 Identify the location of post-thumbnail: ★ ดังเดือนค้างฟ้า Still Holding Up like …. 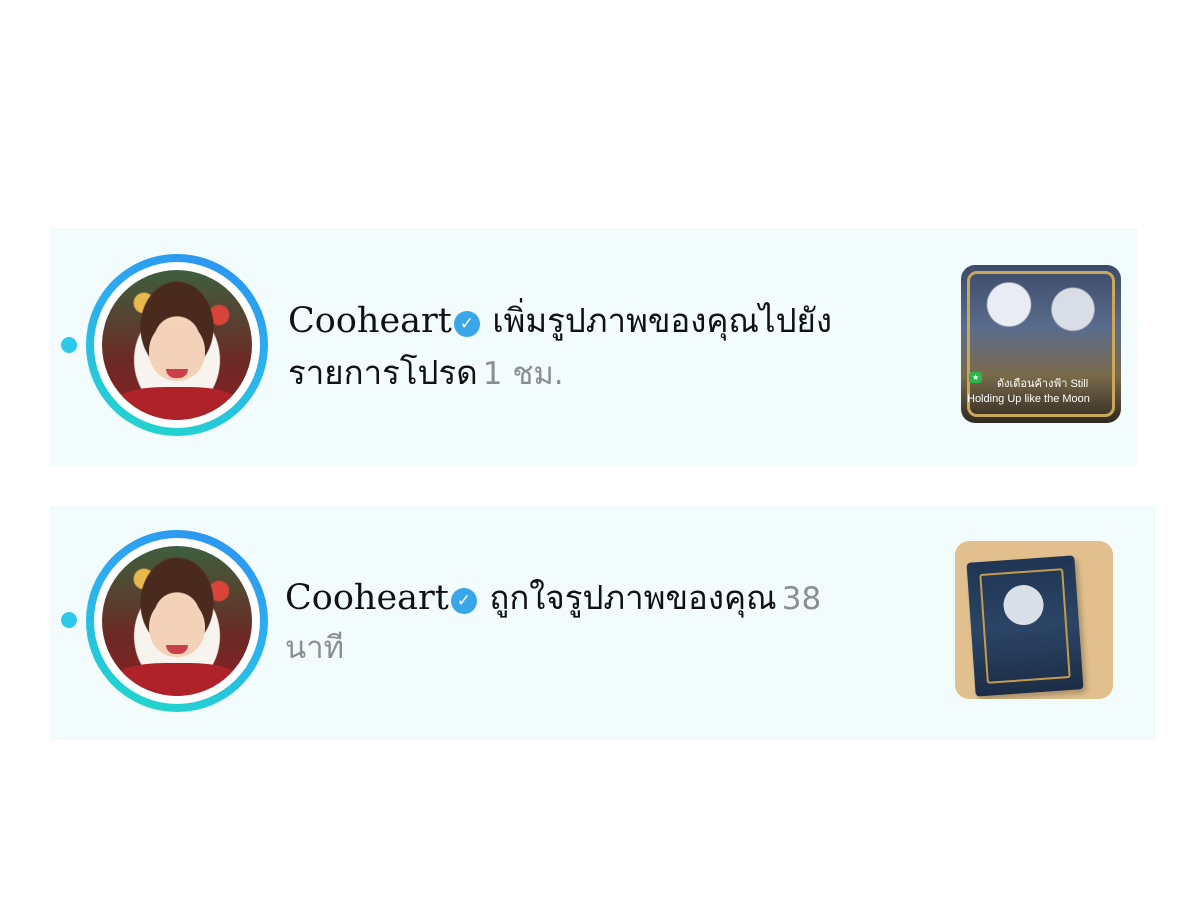
(1041, 344).